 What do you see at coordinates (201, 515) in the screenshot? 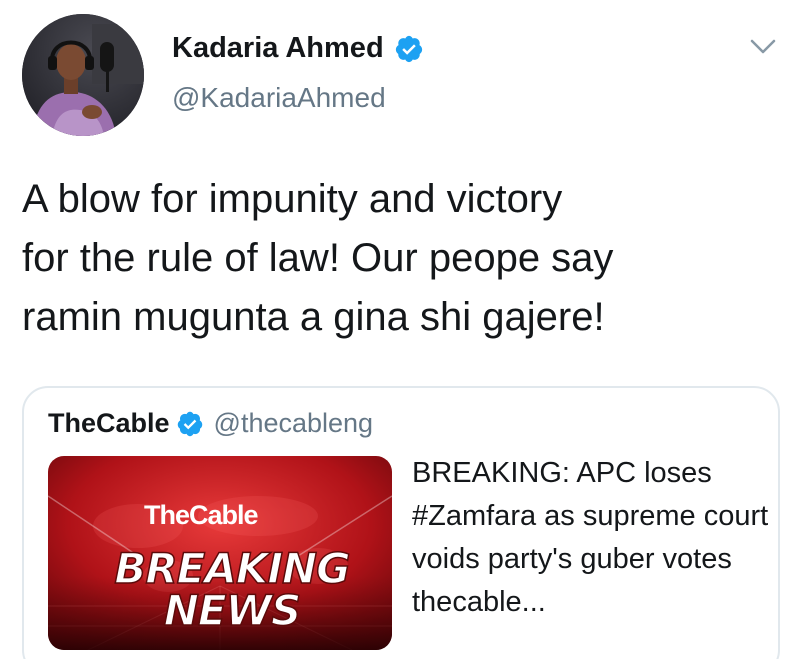
I see `media-brand-label: TheCable` at bounding box center [201, 515].